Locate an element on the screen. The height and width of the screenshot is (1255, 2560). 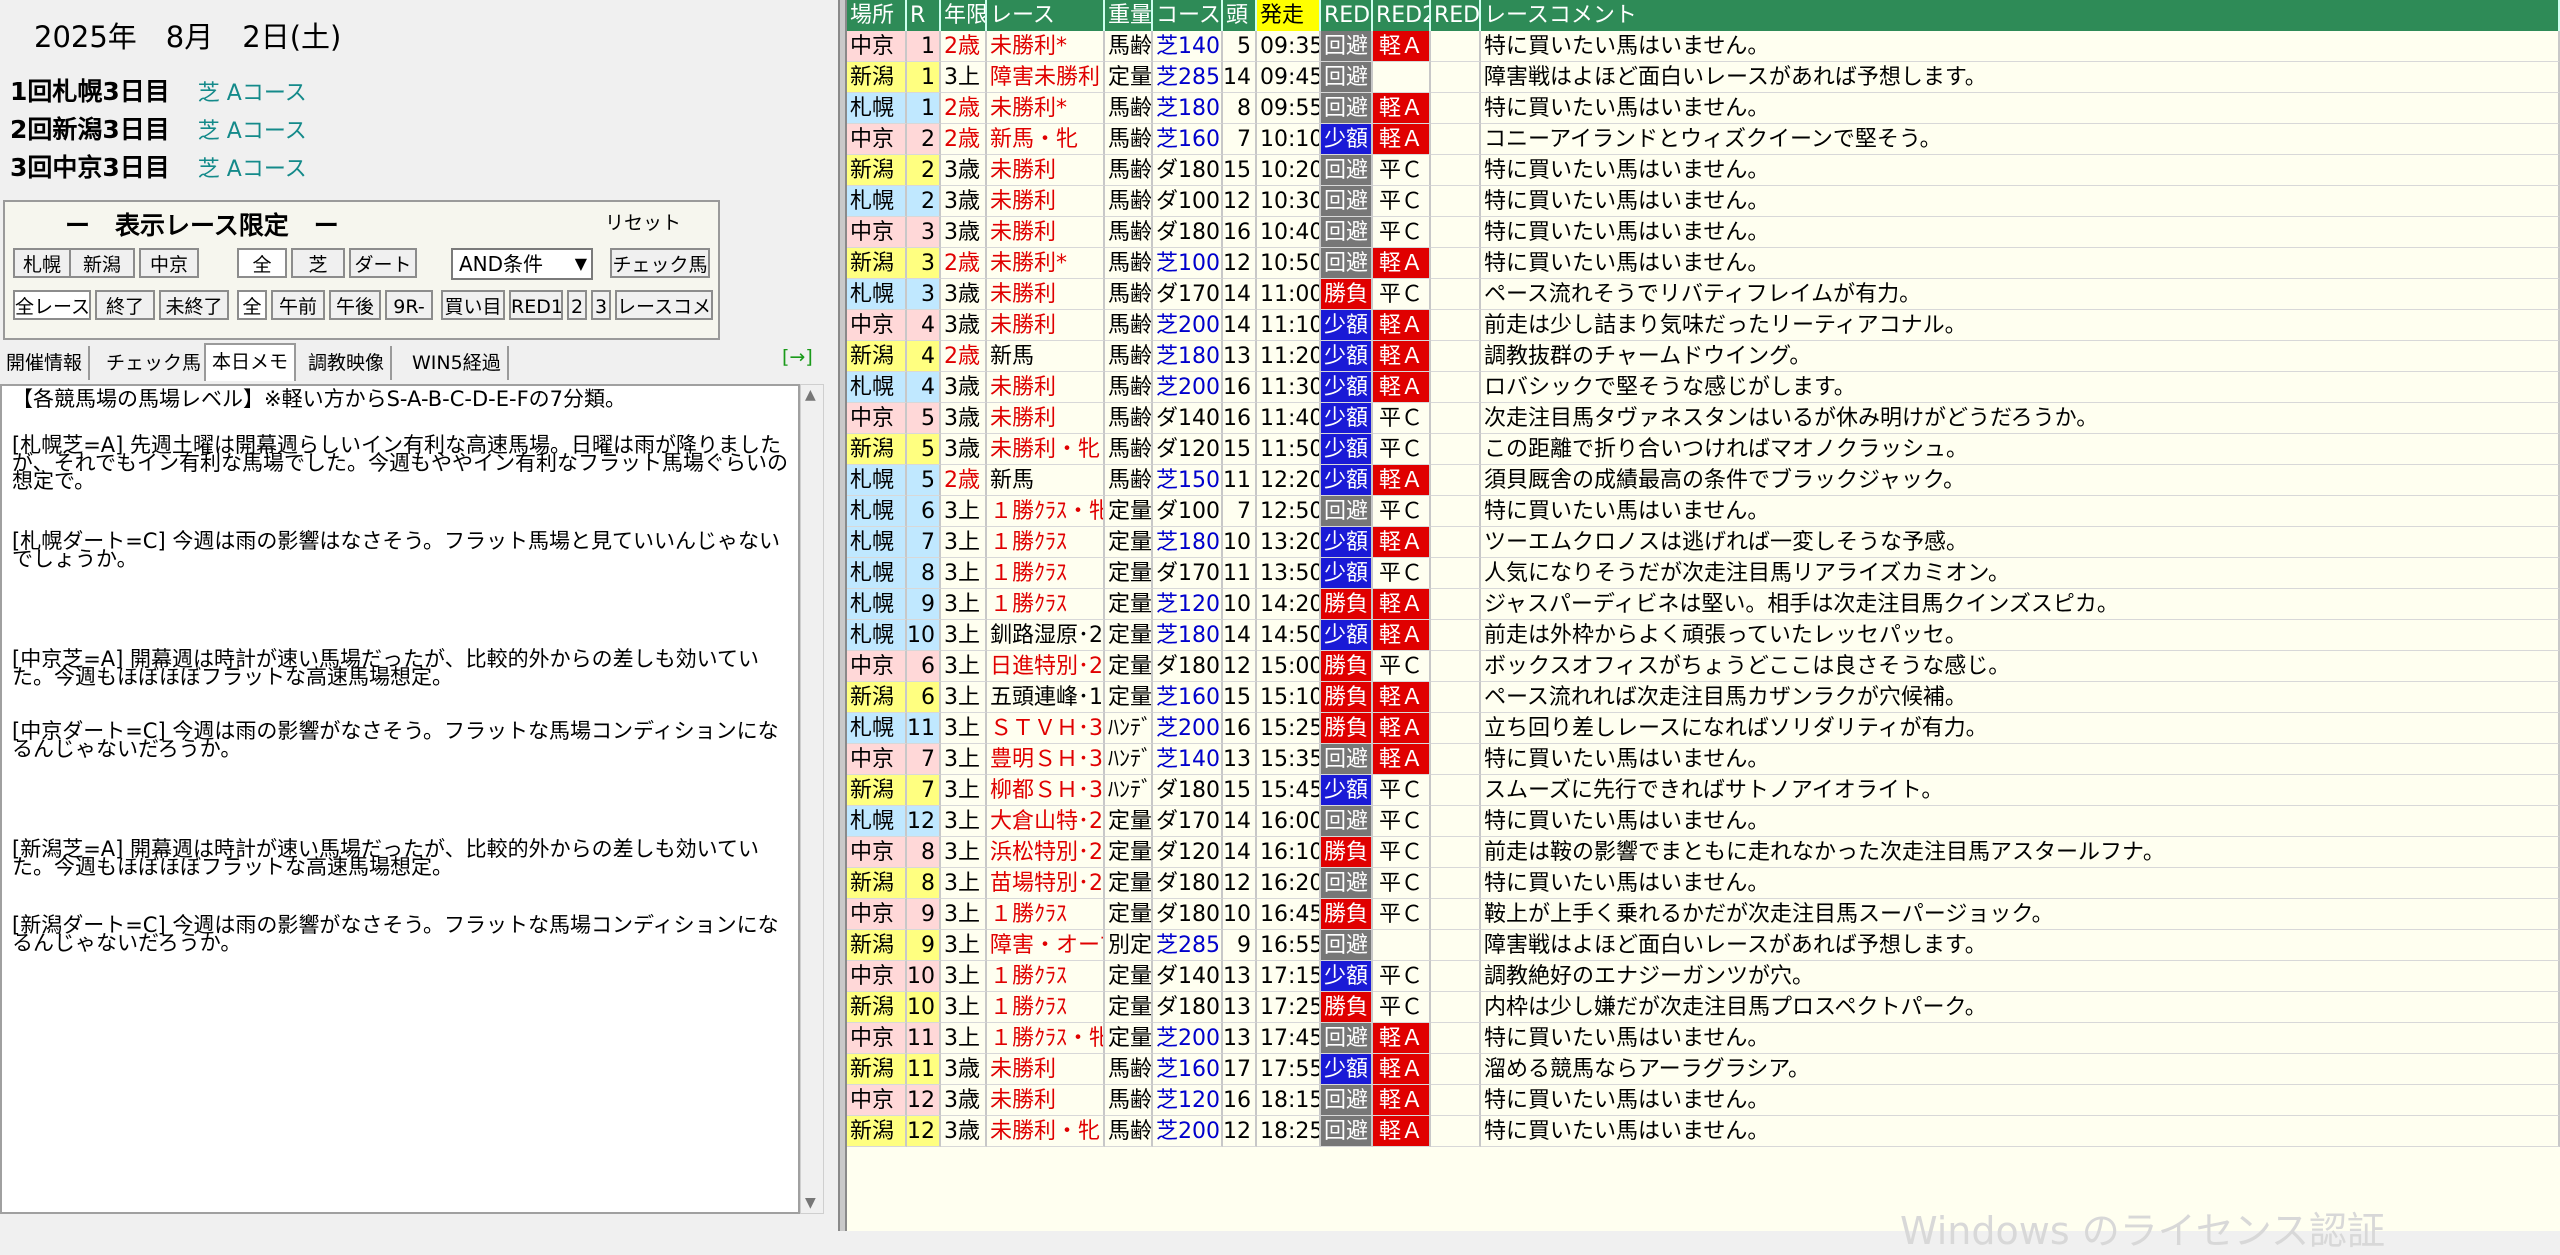
column-header: R is located at coordinates (924, 15).